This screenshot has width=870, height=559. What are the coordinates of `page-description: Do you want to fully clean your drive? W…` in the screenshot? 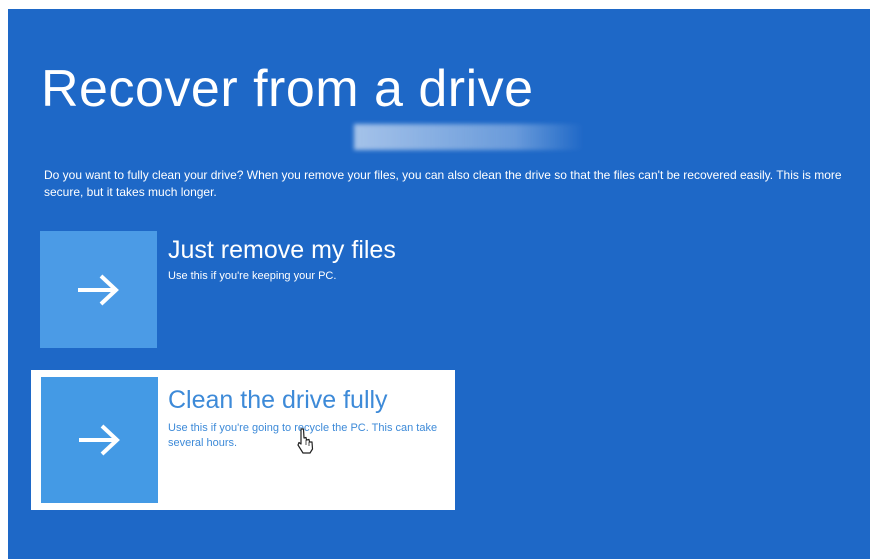 It's located at (443, 183).